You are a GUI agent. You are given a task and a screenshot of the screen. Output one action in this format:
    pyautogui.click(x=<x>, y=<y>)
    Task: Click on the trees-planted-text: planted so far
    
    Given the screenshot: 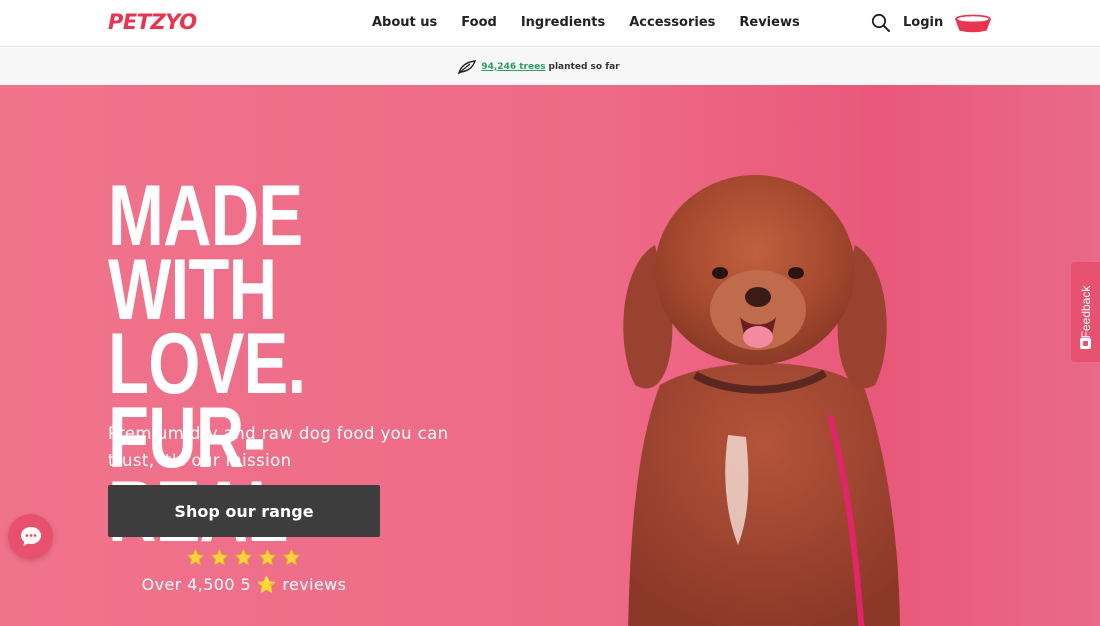 What is the action you would take?
    pyautogui.click(x=584, y=66)
    